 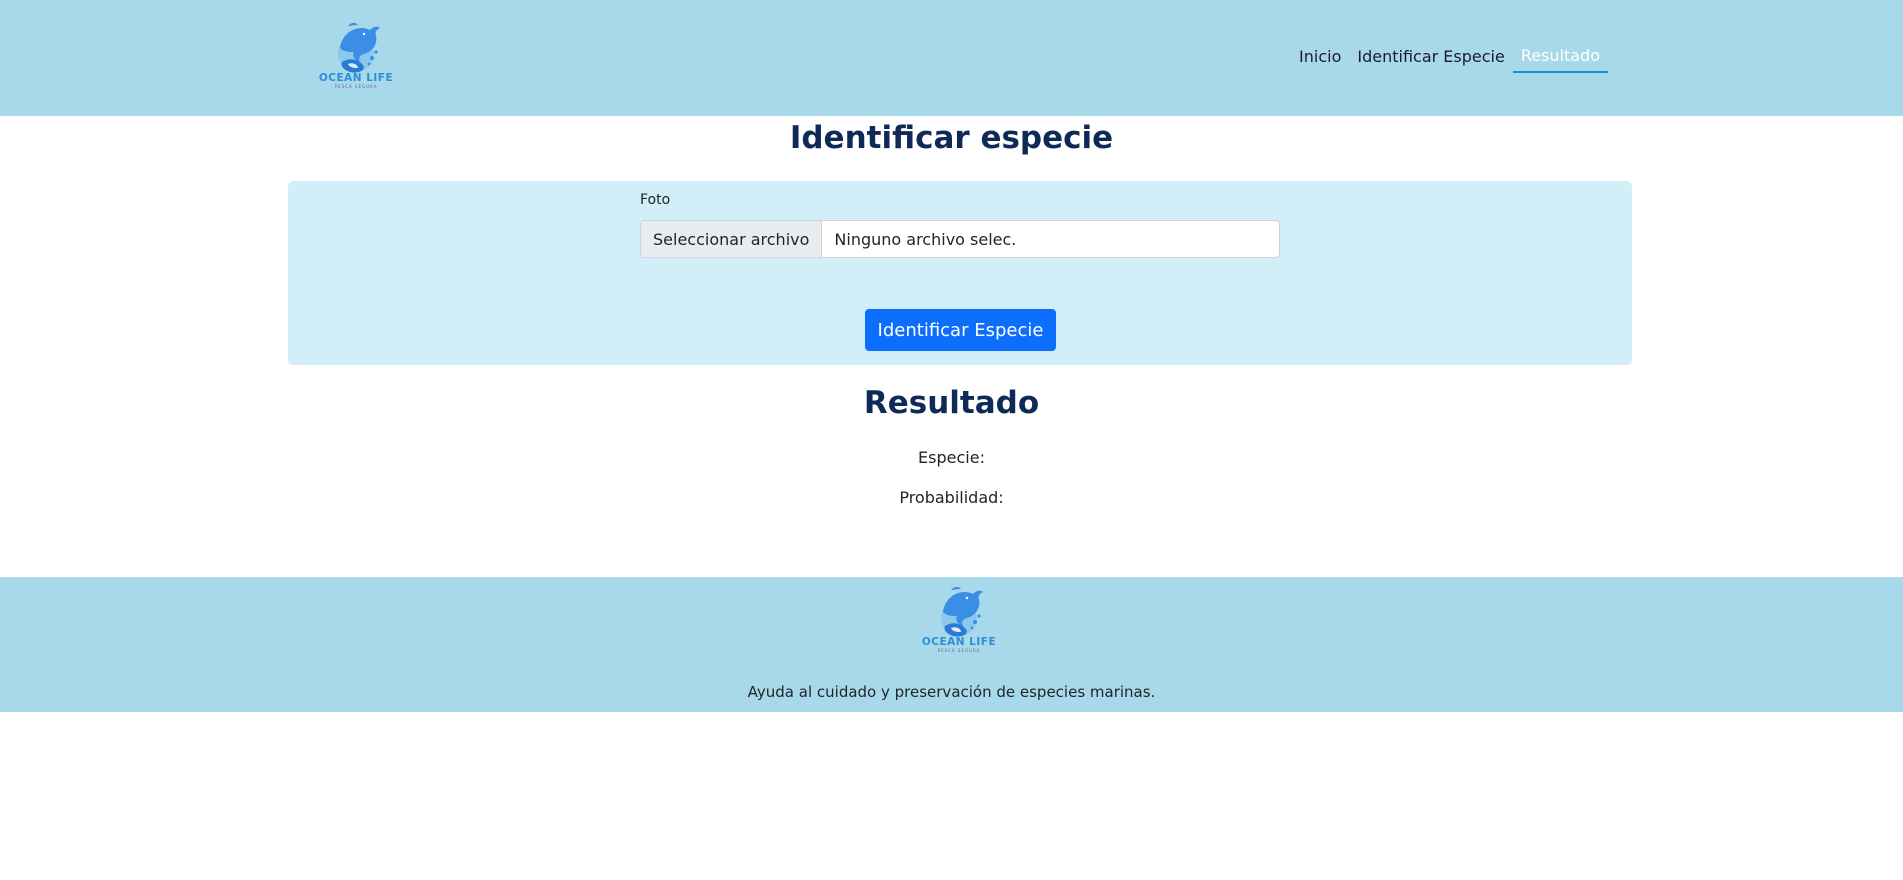 What do you see at coordinates (959, 650) in the screenshot?
I see `footer-brand-tagline: PESCA SEGURA` at bounding box center [959, 650].